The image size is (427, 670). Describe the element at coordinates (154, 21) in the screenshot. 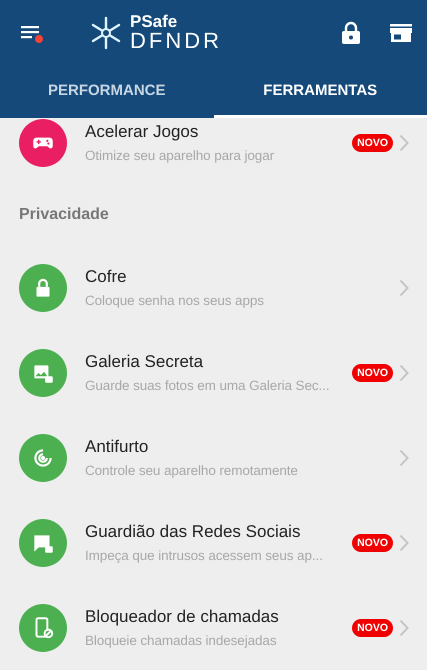

I see `logo-text: PSafe` at that location.